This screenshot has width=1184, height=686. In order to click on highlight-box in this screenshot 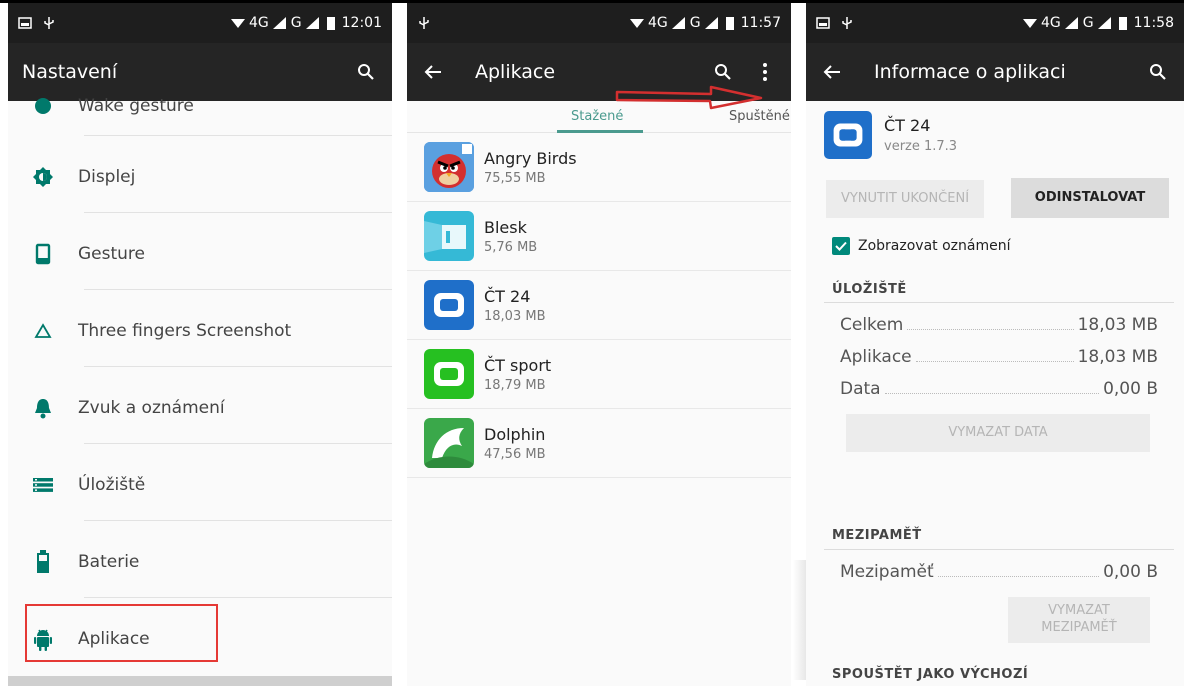, I will do `click(121, 633)`.